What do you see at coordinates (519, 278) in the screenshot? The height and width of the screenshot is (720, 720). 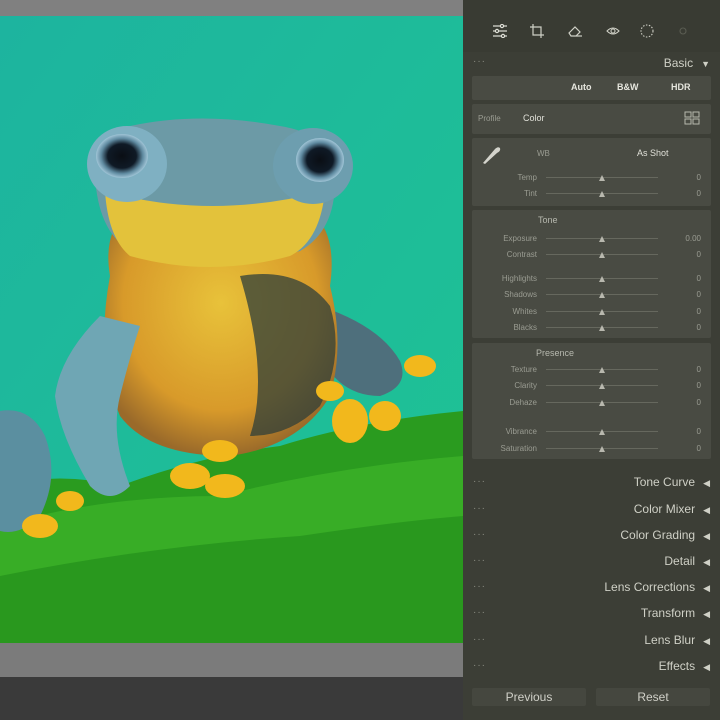 I see `highlights-label: Highlights` at bounding box center [519, 278].